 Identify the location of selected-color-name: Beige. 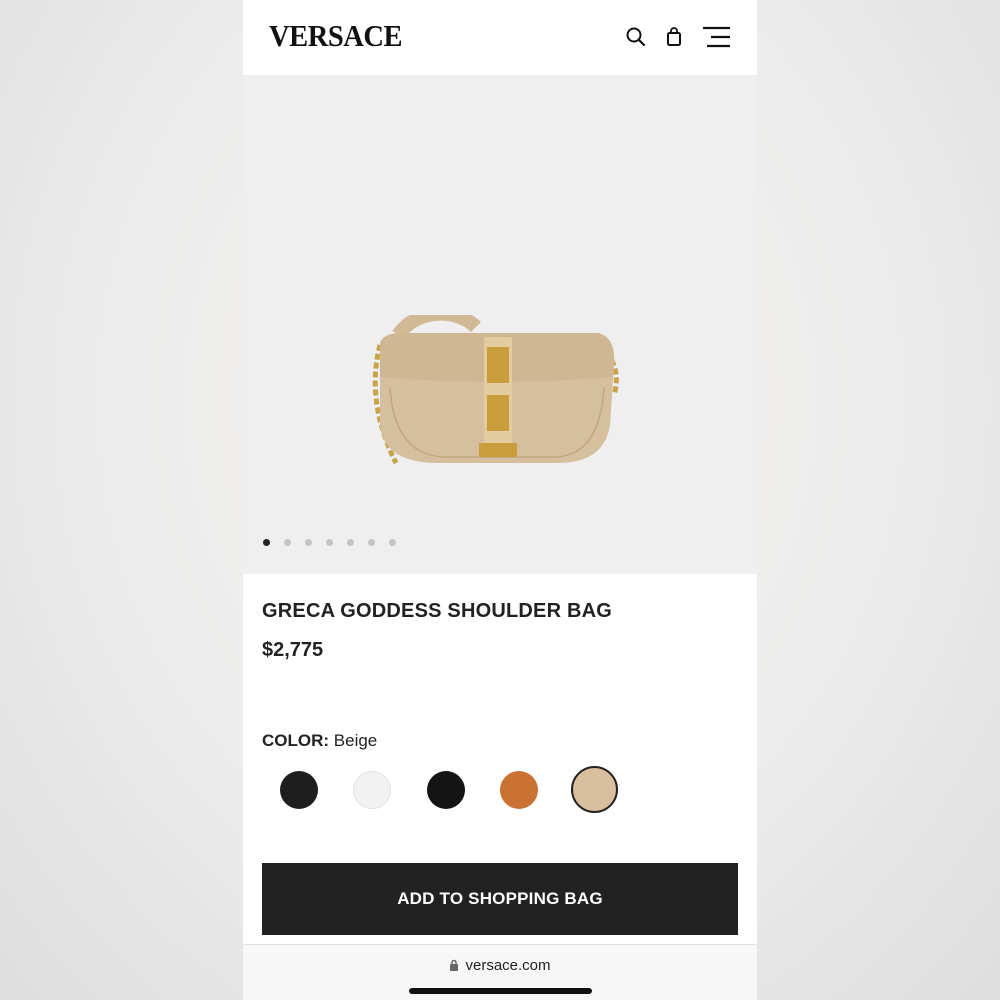
(355, 740).